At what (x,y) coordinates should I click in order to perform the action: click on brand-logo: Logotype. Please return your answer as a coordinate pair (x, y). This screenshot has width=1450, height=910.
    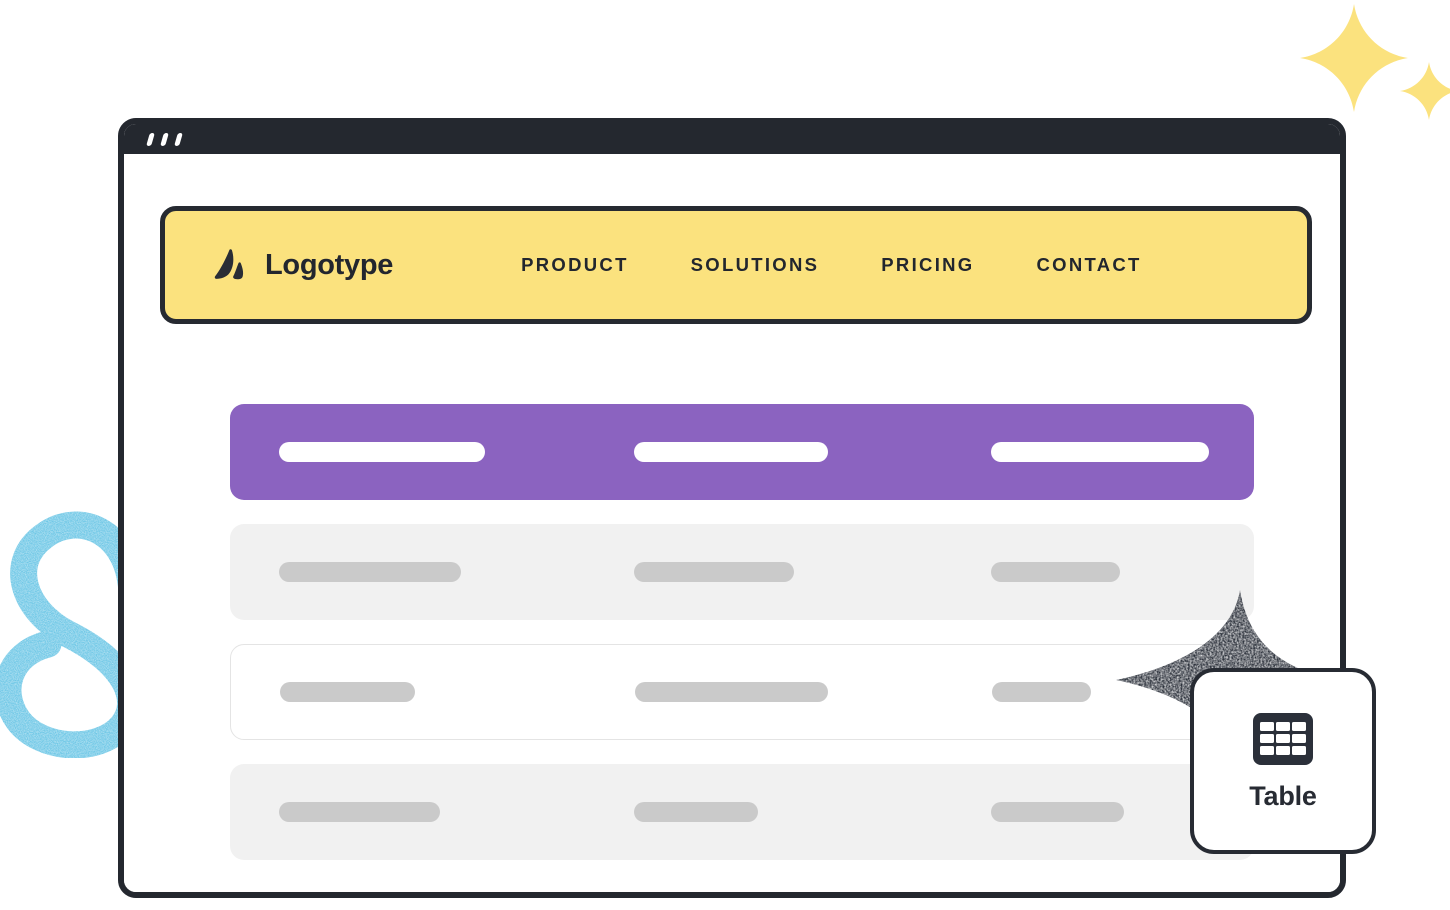
    Looking at the image, I should click on (302, 265).